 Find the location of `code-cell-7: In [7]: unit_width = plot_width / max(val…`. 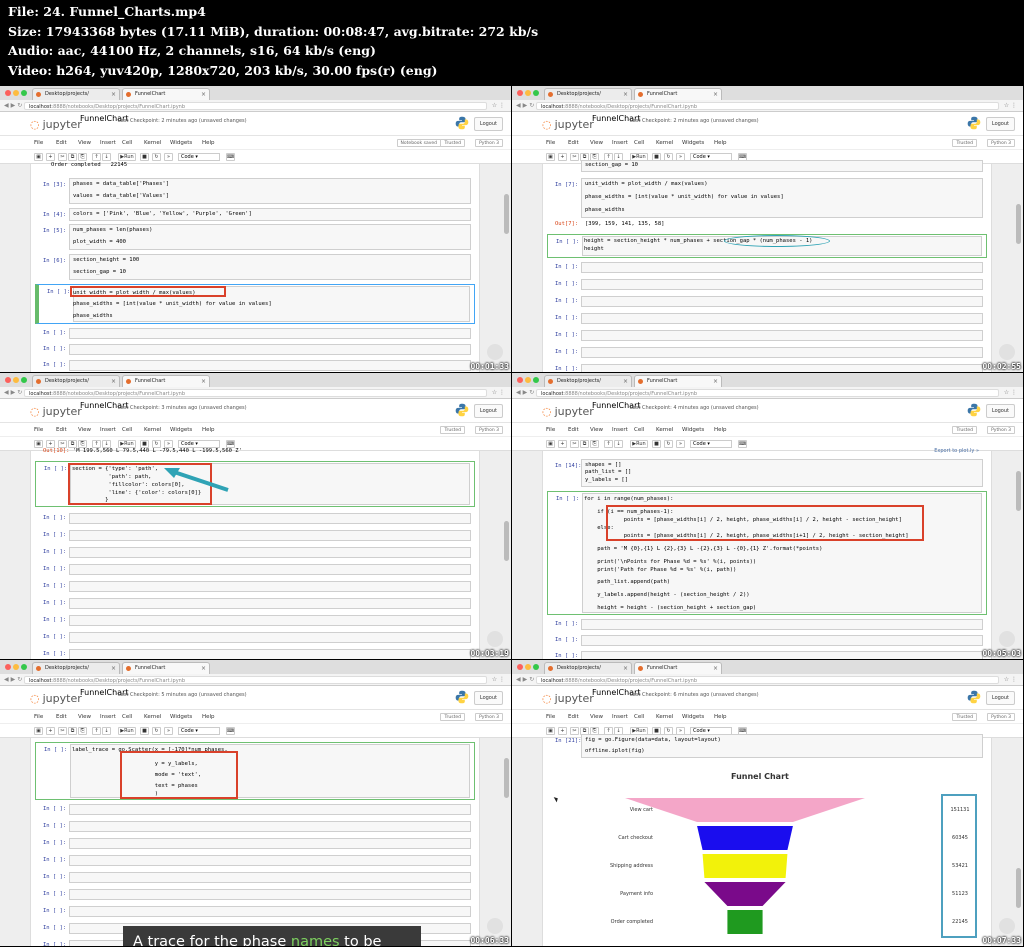

code-cell-7: In [7]: unit_width = plot_width / max(val… is located at coordinates (767, 198).